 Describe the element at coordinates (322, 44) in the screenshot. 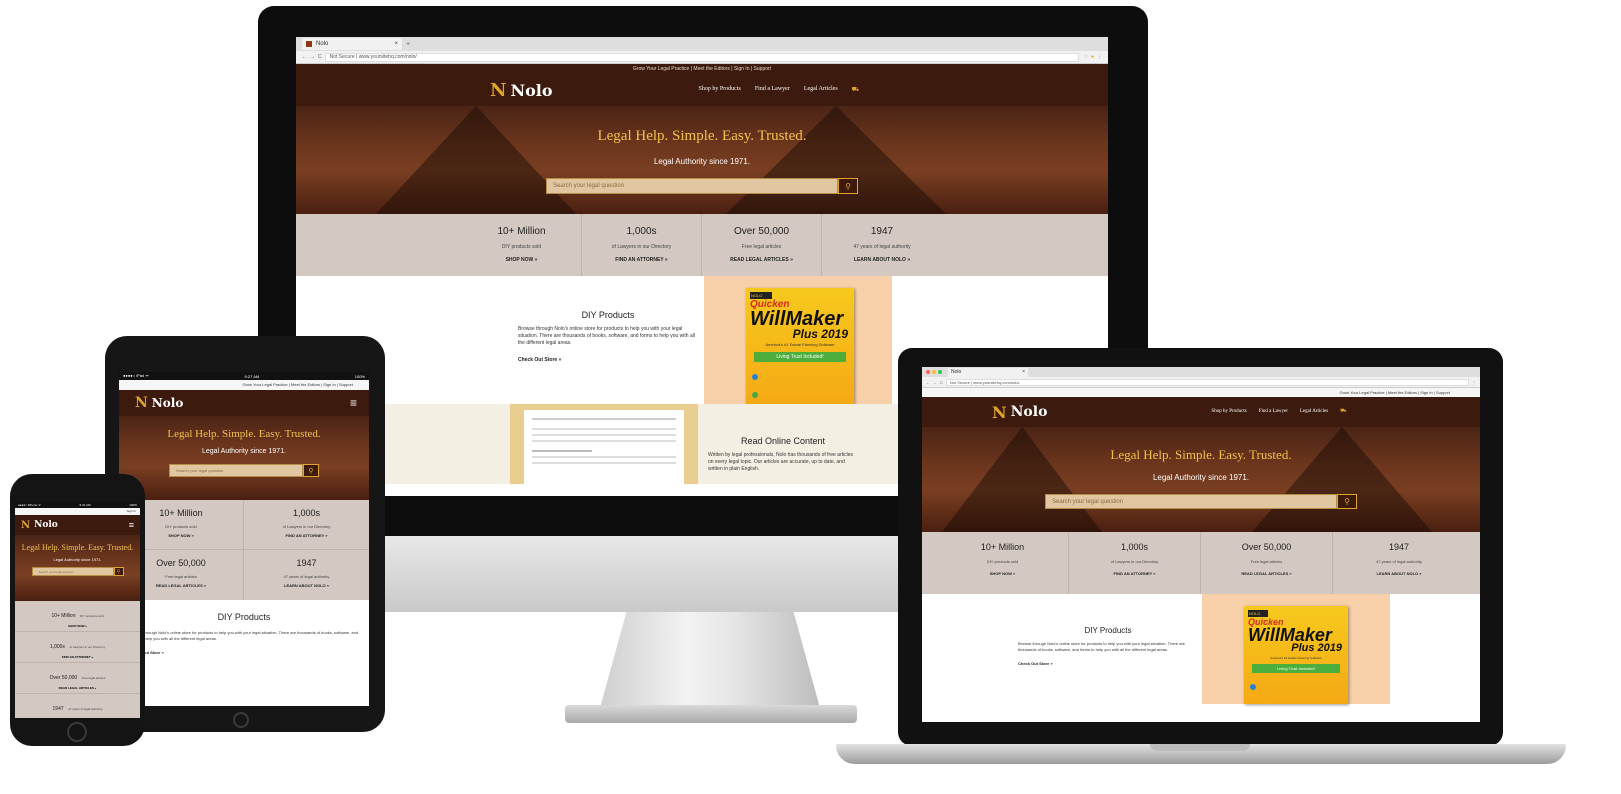

I see `tab-title: Nolo` at that location.